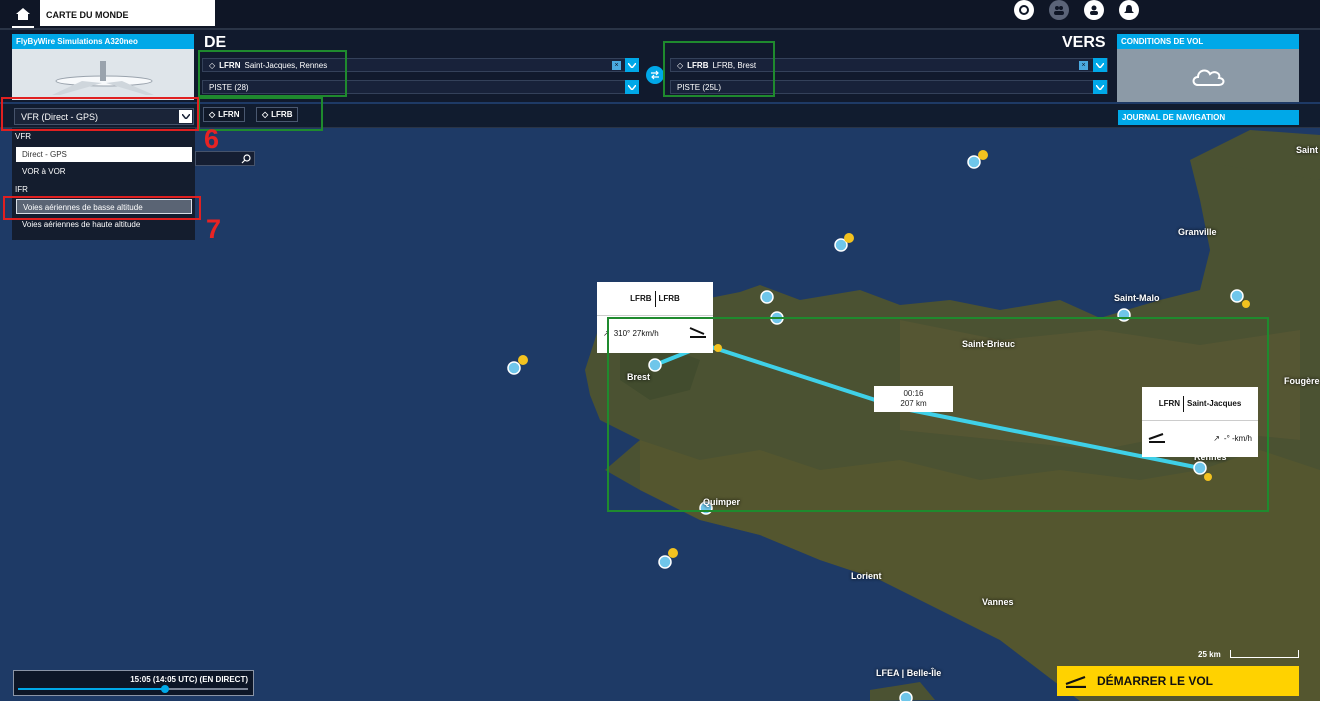 The height and width of the screenshot is (701, 1320). I want to click on clear-arrival-button: ×, so click(1083, 65).